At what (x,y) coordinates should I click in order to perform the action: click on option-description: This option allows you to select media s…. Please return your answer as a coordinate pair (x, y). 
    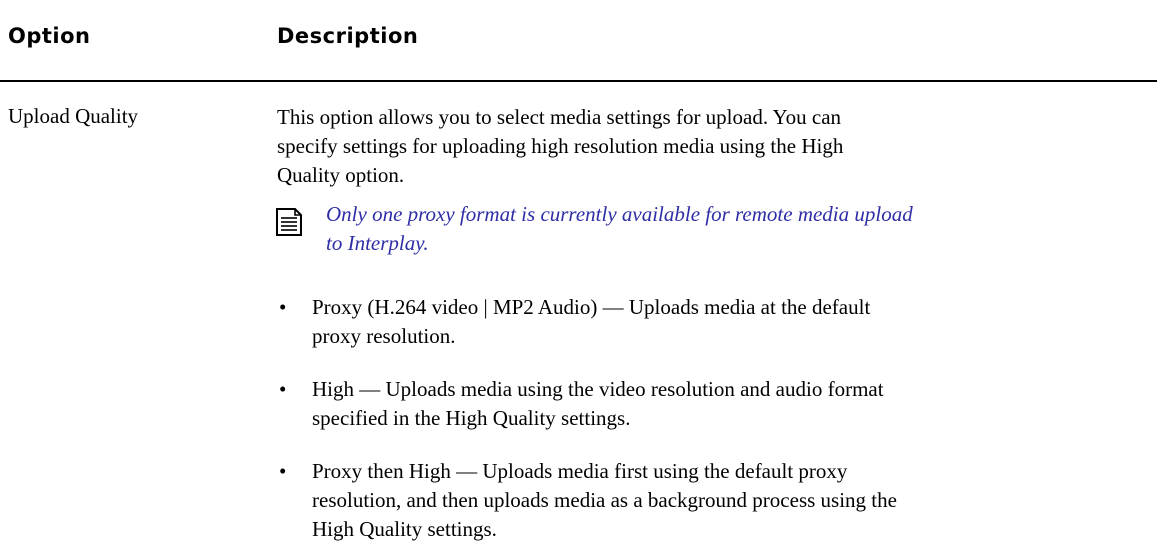
    Looking at the image, I should click on (560, 146).